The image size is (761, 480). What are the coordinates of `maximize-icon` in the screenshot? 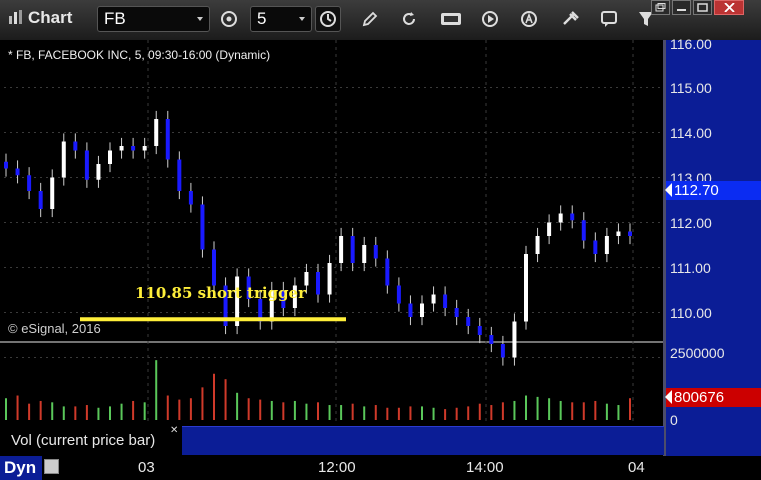 It's located at (702, 7).